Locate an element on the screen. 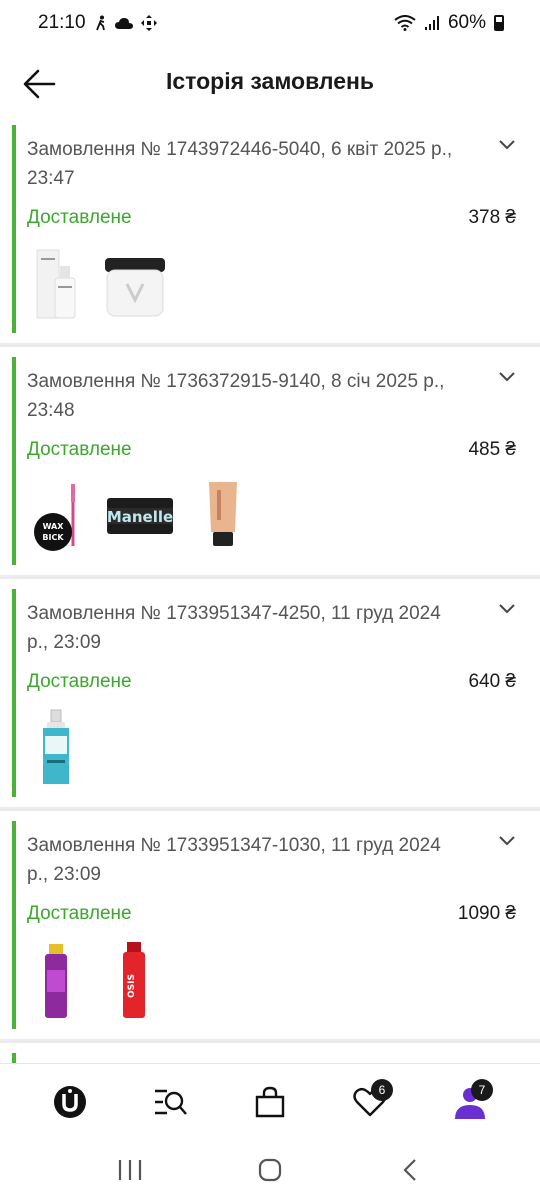  order-sum: 1090 ₴ is located at coordinates (486, 913).